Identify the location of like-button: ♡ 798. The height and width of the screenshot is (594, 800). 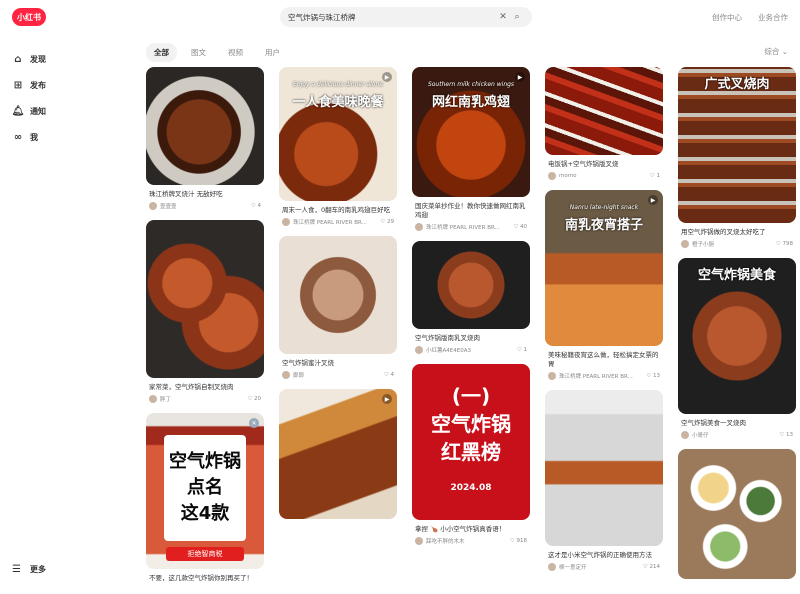
(784, 244).